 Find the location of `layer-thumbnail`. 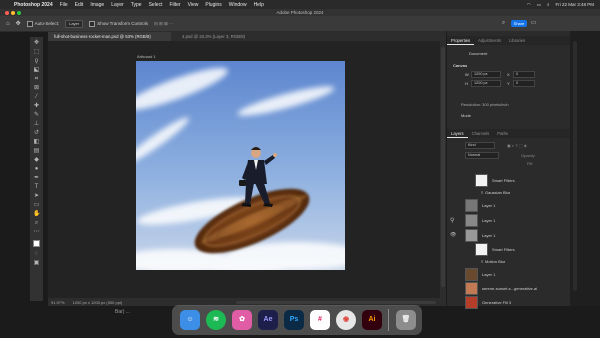

layer-thumbnail is located at coordinates (471, 274).